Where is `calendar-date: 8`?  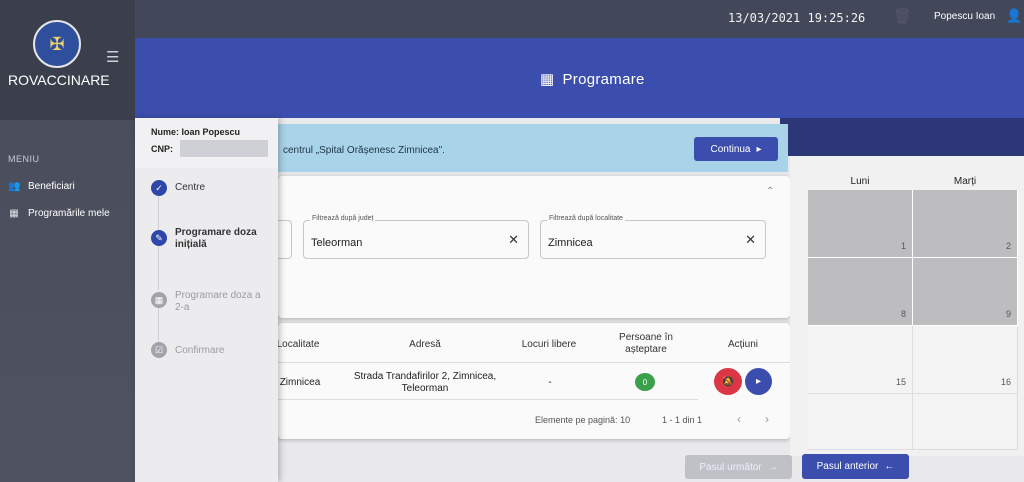 calendar-date: 8 is located at coordinates (903, 314).